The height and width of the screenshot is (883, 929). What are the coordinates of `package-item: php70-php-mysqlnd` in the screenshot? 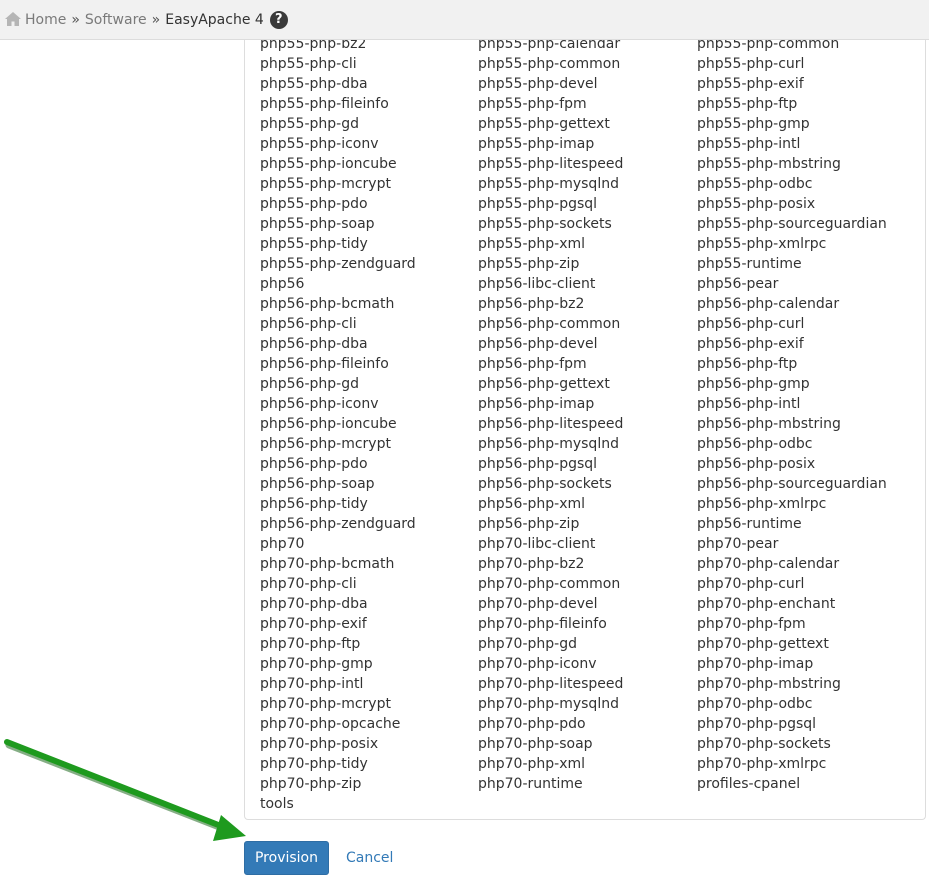 It's located at (548, 704).